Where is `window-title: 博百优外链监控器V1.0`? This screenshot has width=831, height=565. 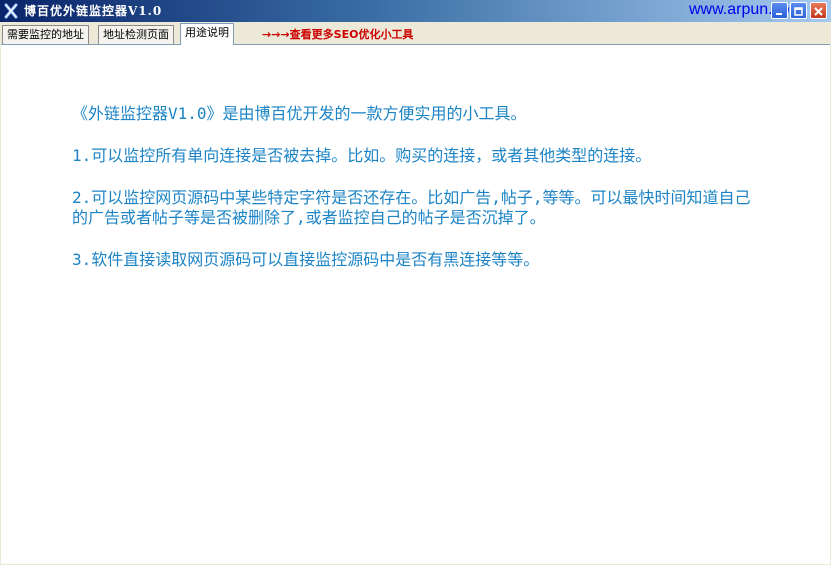 window-title: 博百优外链监控器V1.0 is located at coordinates (93, 11).